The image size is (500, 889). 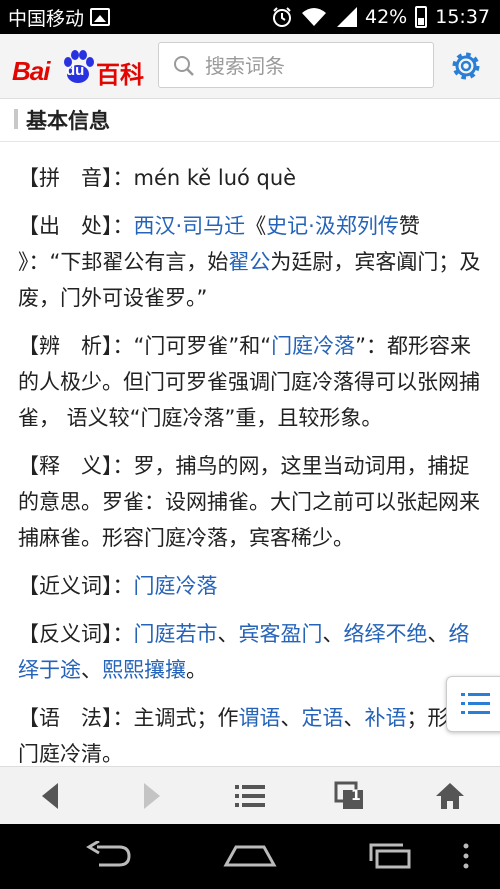 What do you see at coordinates (250, 145) in the screenshot?
I see `entry-item: 【成 语】：门可罗雀` at bounding box center [250, 145].